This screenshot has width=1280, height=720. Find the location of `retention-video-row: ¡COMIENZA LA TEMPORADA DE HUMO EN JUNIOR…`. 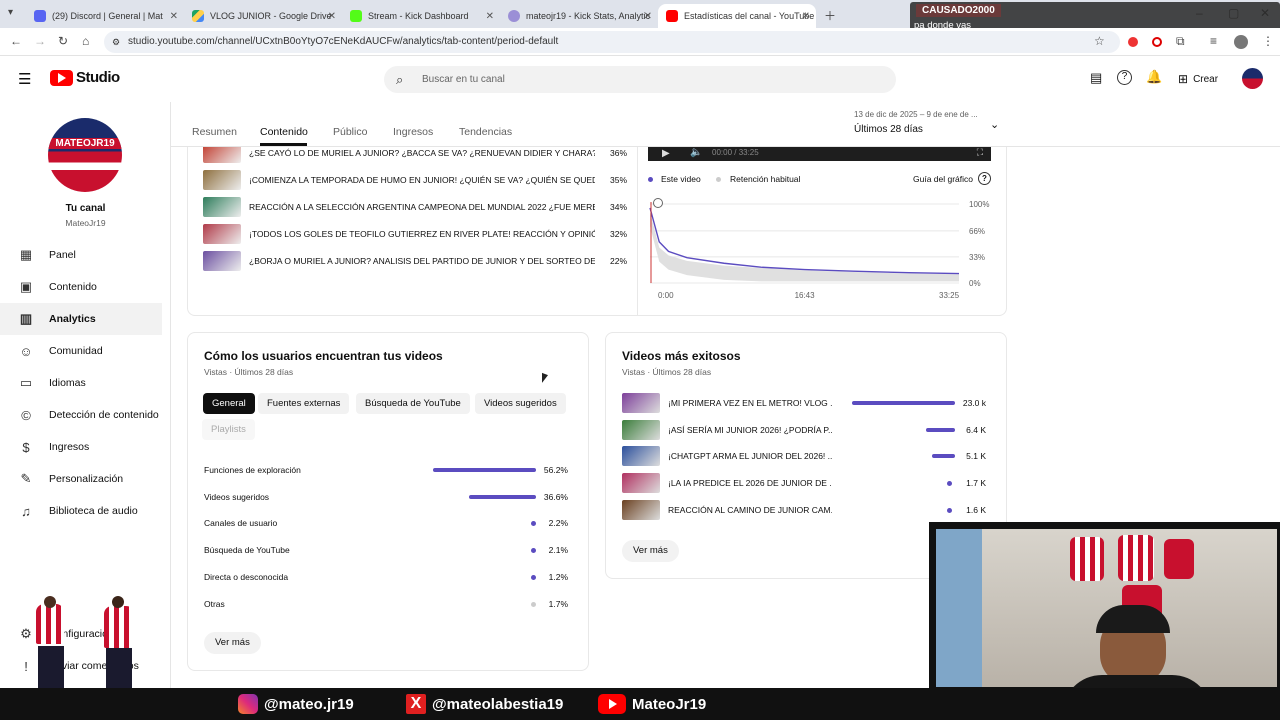

retention-video-row: ¡COMIENZA LA TEMPORADA DE HUMO EN JUNIOR… is located at coordinates (415, 180).